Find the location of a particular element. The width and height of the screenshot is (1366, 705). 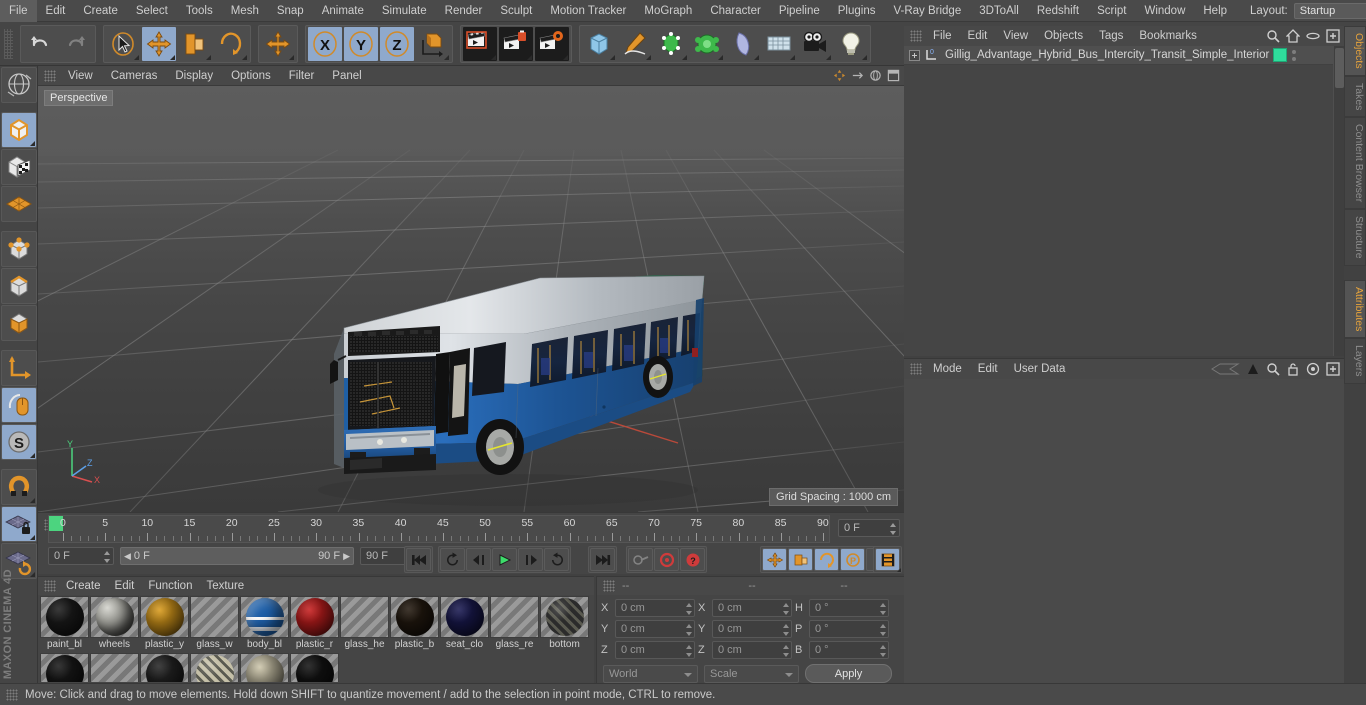

object-menu-bookmarks: Bookmarks is located at coordinates (1168, 36).